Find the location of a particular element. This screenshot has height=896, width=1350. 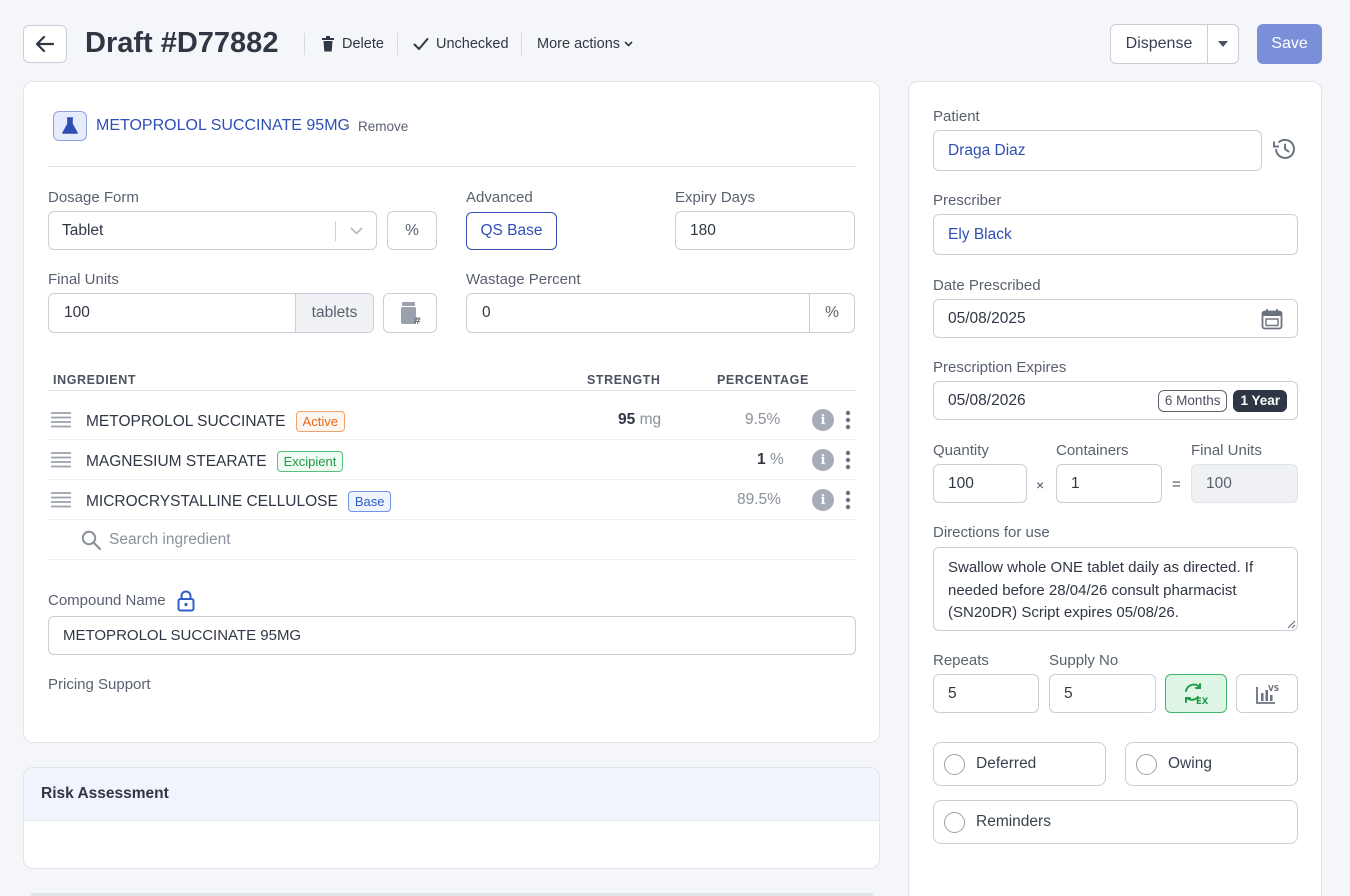

calendar-icon is located at coordinates (1272, 319).